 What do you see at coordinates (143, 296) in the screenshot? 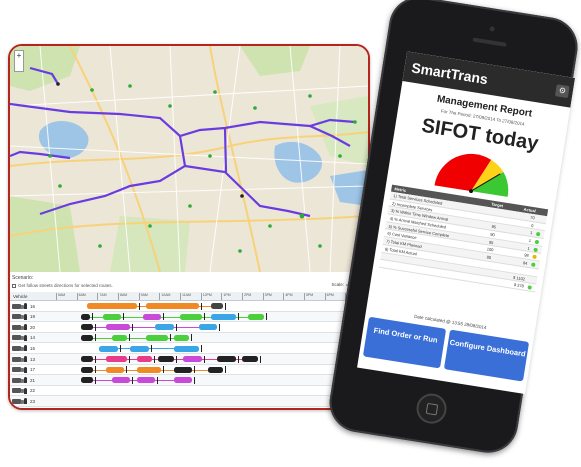
I see `time-tick: 9AM` at bounding box center [143, 296].